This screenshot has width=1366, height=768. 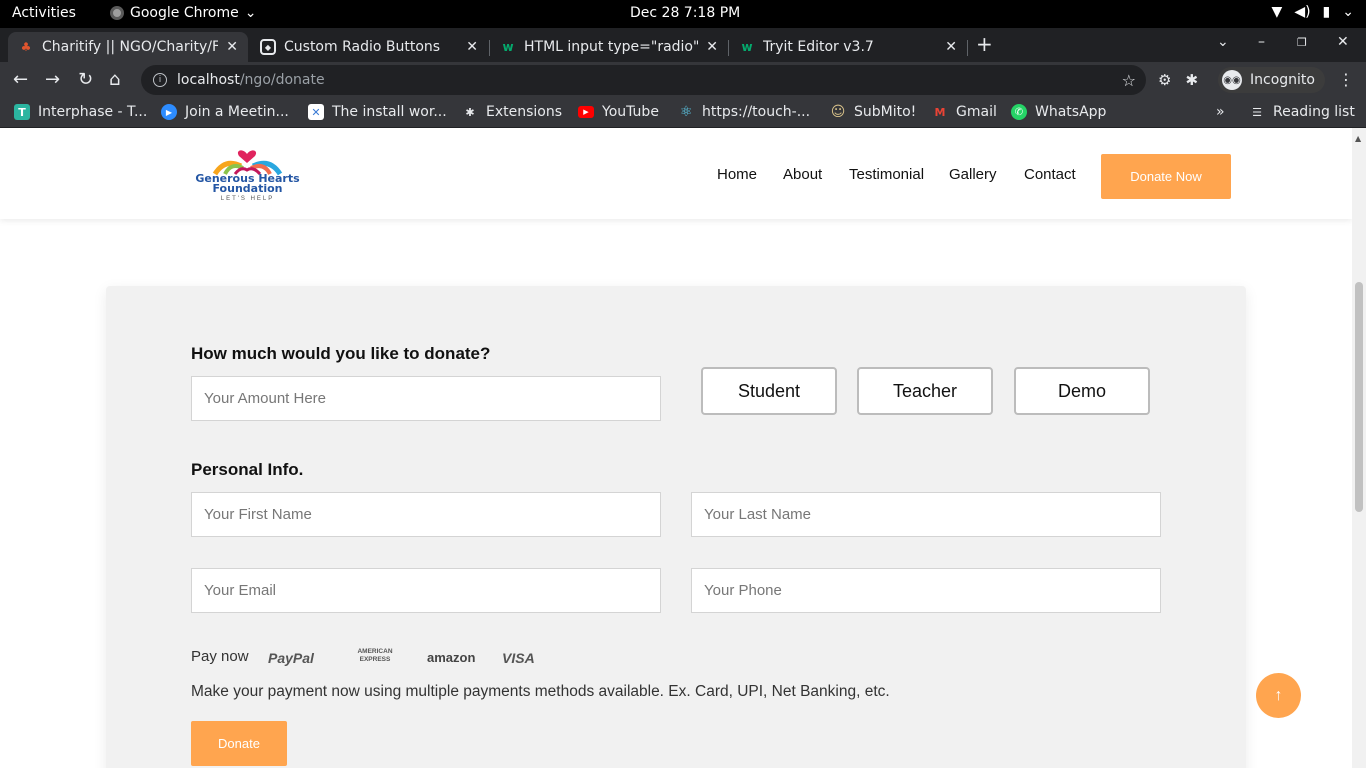 What do you see at coordinates (1359, 397) in the screenshot?
I see `scrollbar-thumb` at bounding box center [1359, 397].